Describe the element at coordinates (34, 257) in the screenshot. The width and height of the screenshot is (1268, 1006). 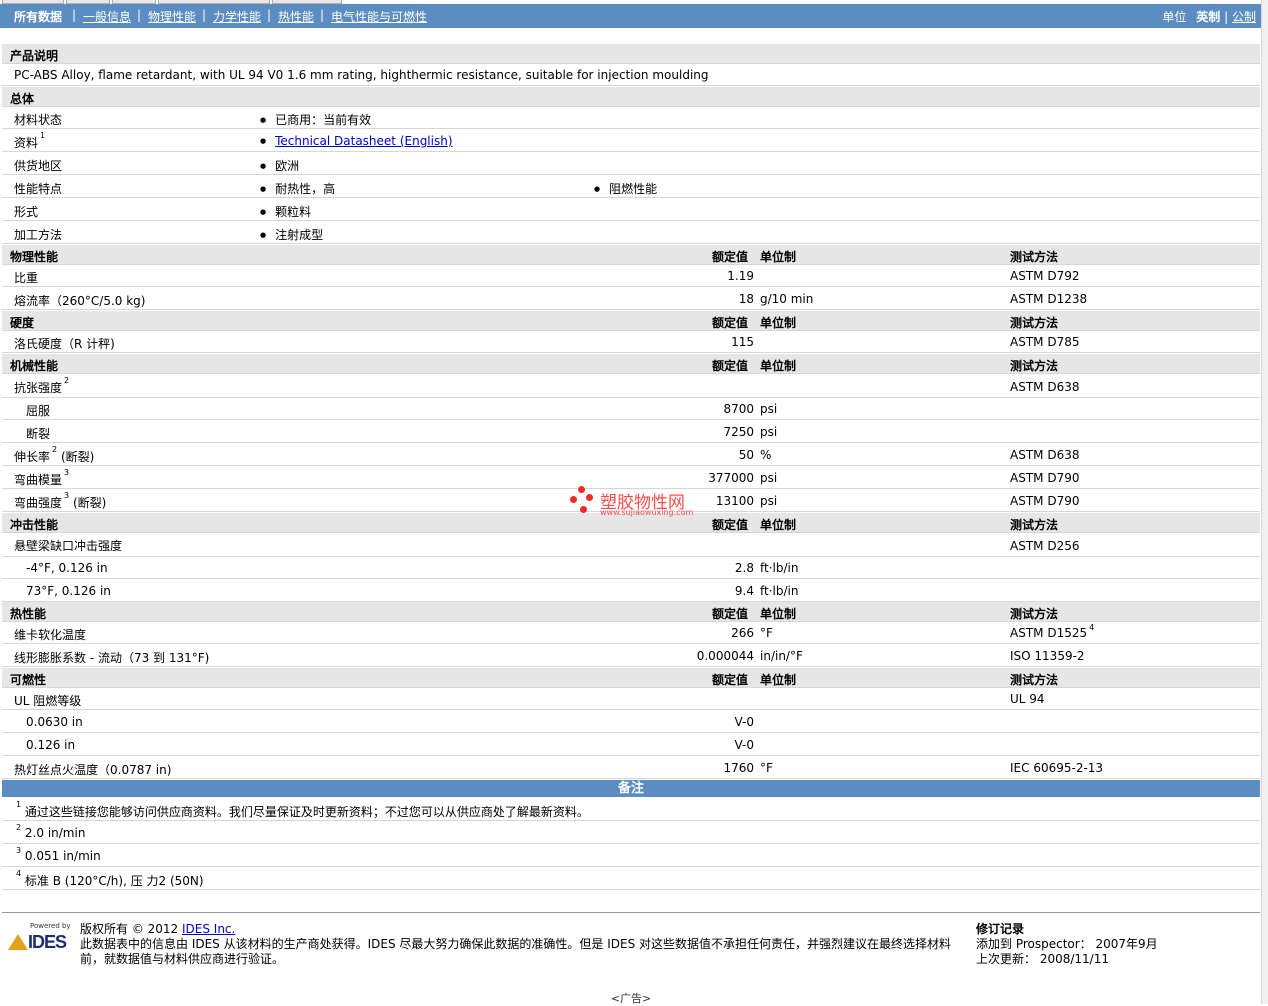
I see `section-title: 物理性能` at that location.